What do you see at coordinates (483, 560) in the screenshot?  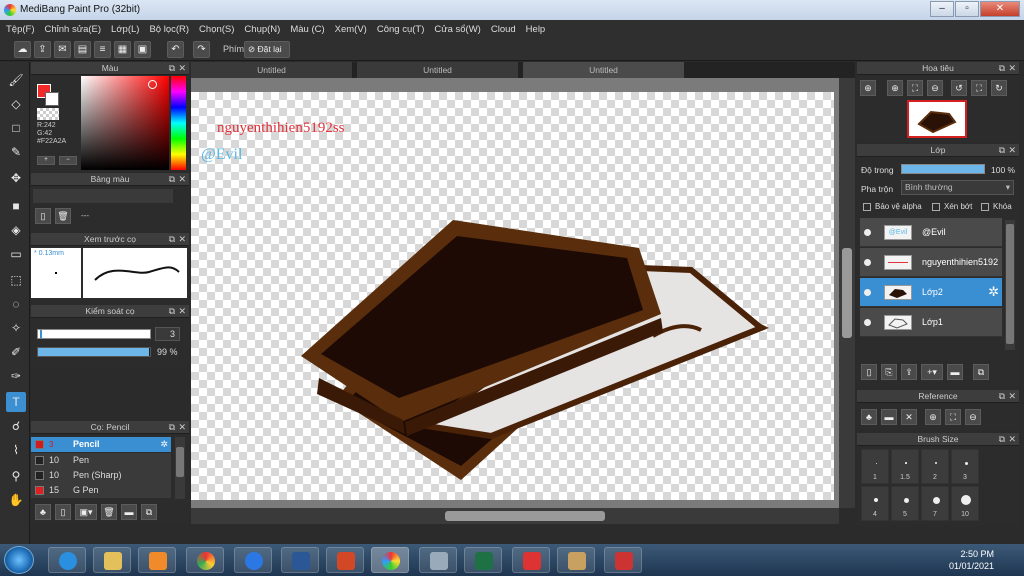 I see `excel-taskbar-icon` at bounding box center [483, 560].